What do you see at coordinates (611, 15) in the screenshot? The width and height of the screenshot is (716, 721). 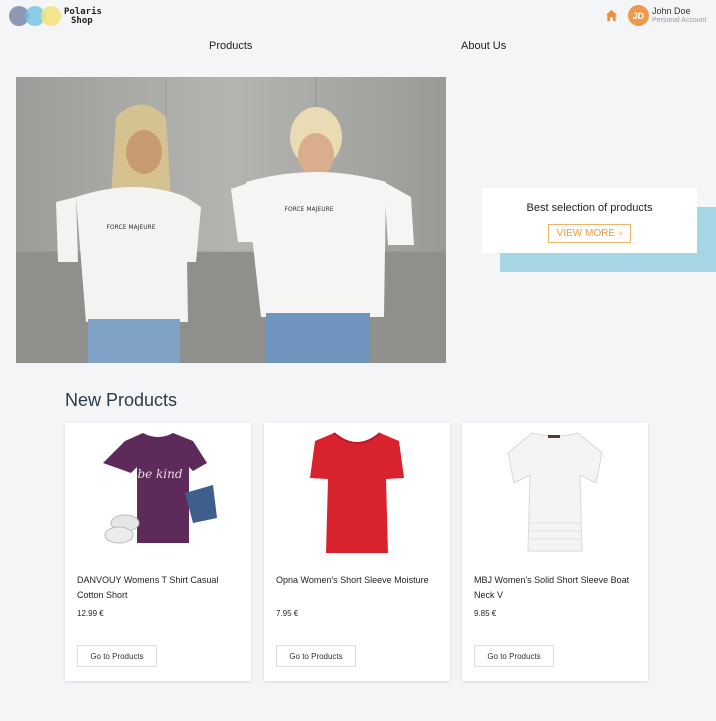 I see `home-icon` at bounding box center [611, 15].